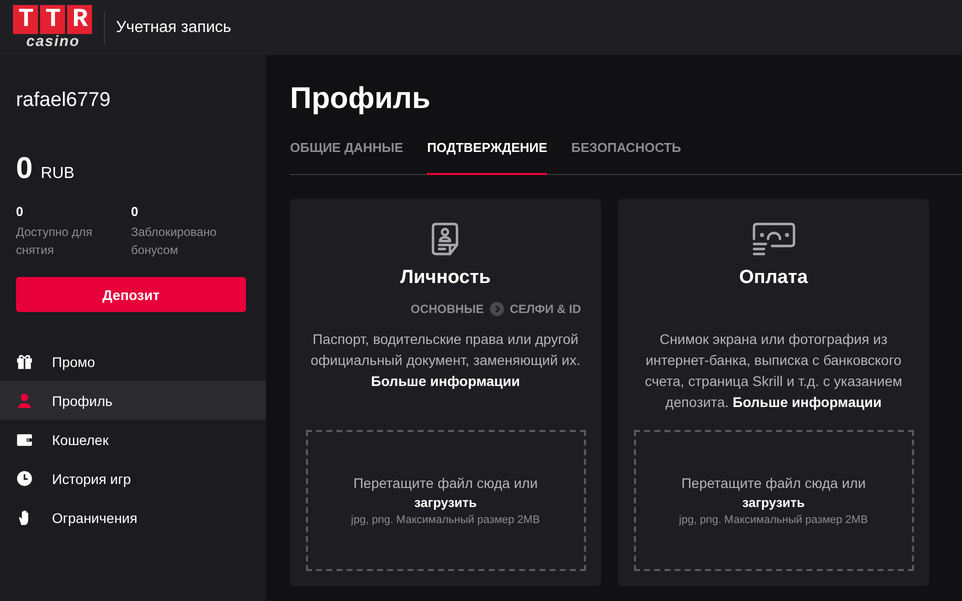  Describe the element at coordinates (174, 27) in the screenshot. I see `page-title: Учетная запись` at that location.